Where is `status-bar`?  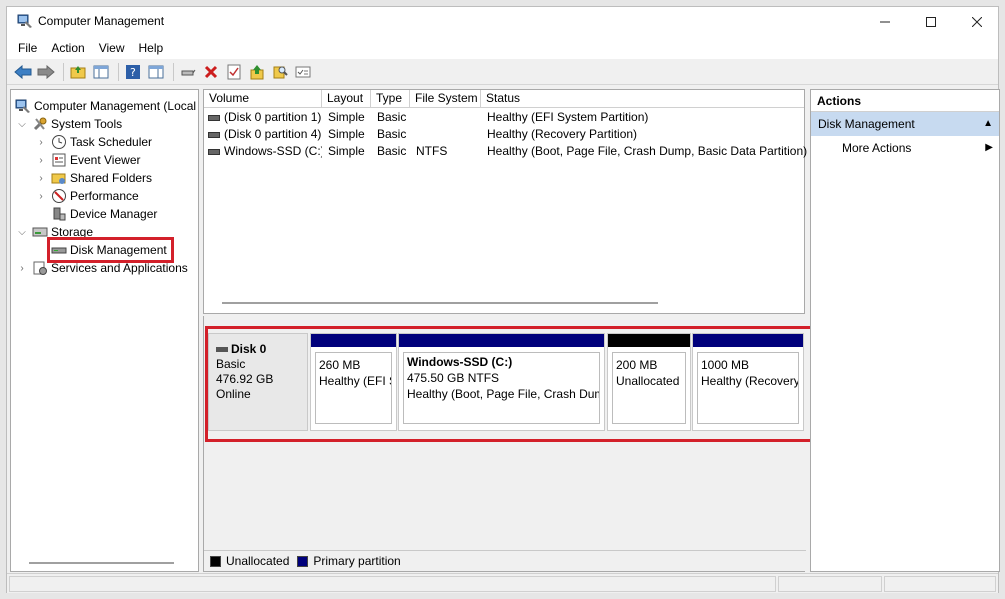 status-bar is located at coordinates (502, 583).